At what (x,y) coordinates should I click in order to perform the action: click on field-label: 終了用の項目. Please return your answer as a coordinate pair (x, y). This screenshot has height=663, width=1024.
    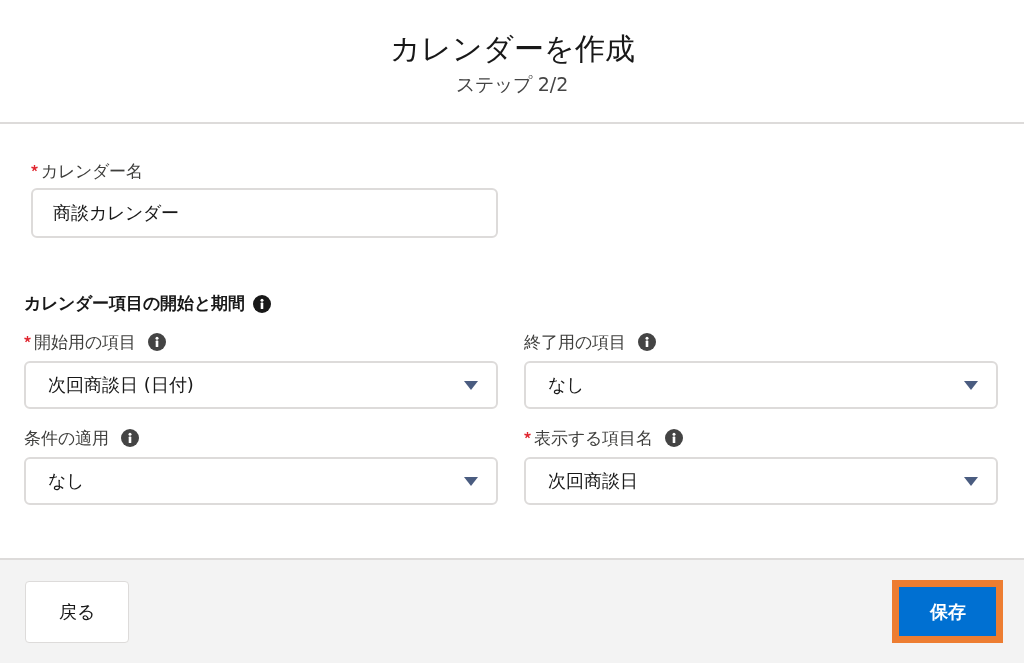
    Looking at the image, I should click on (575, 342).